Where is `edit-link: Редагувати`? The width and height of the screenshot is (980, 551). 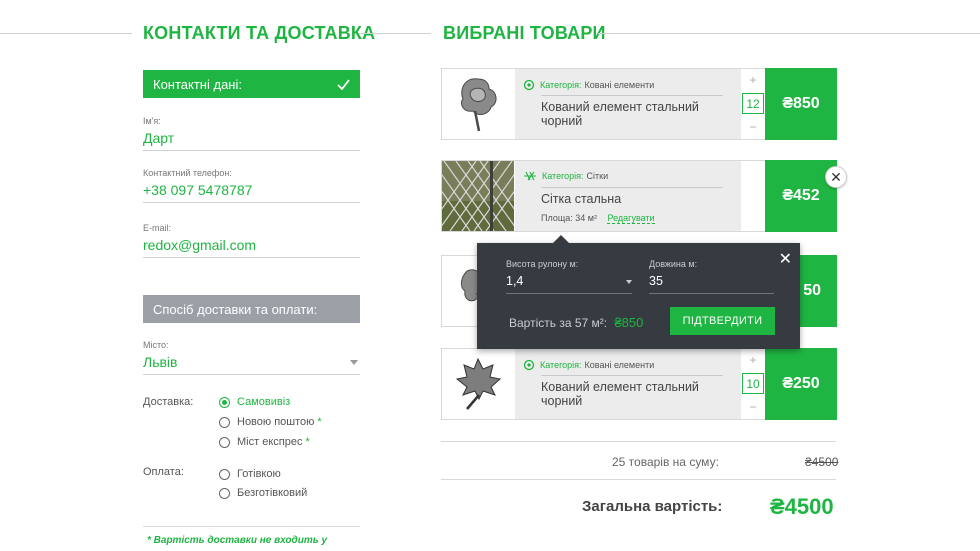 edit-link: Редагувати is located at coordinates (631, 218).